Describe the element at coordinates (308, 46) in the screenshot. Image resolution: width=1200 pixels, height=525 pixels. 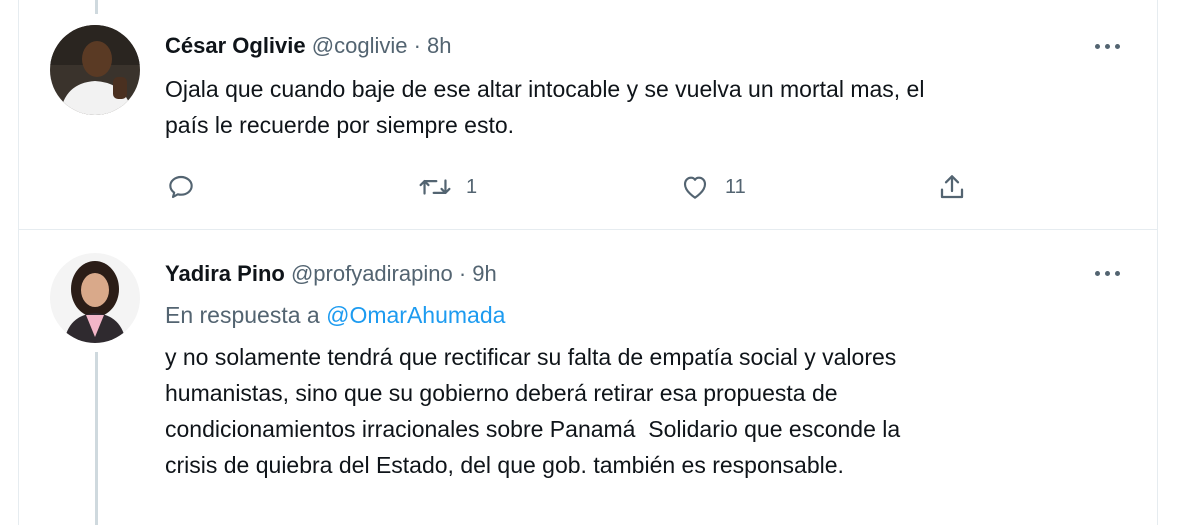
I see `tweet-header: César Oglivie @coglivie · 8h` at that location.